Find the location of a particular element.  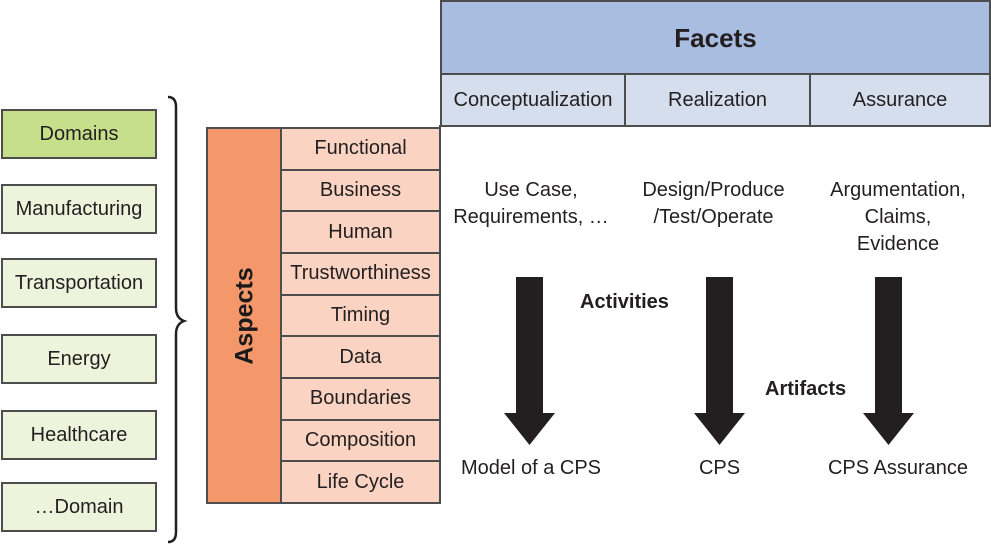

domain-label: Energy is located at coordinates (79, 358).